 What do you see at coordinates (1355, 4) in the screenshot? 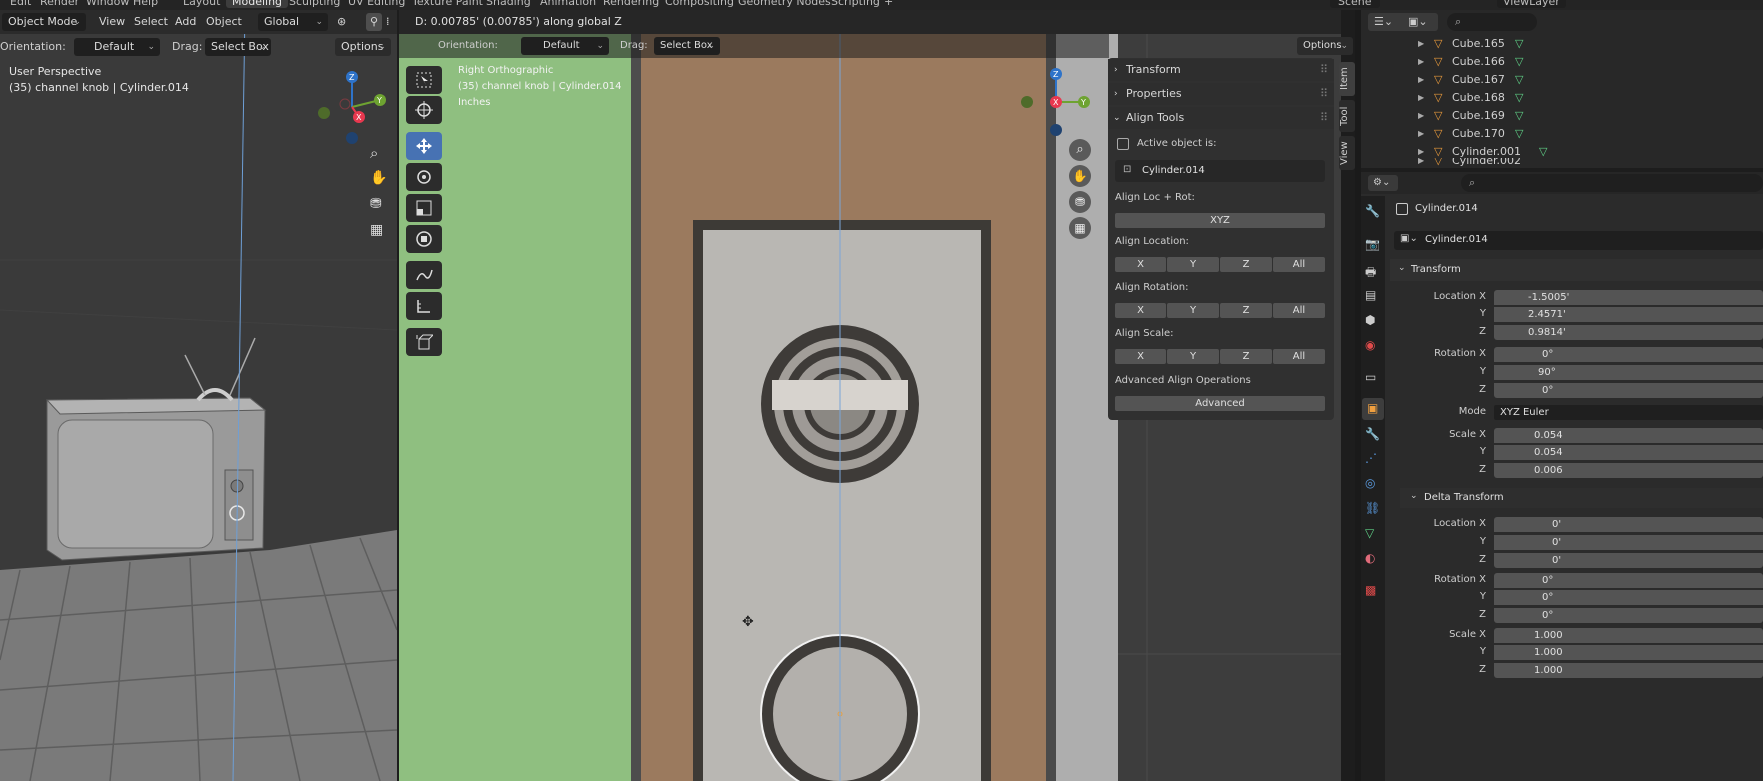
I see `scene-selector: Scene` at bounding box center [1355, 4].